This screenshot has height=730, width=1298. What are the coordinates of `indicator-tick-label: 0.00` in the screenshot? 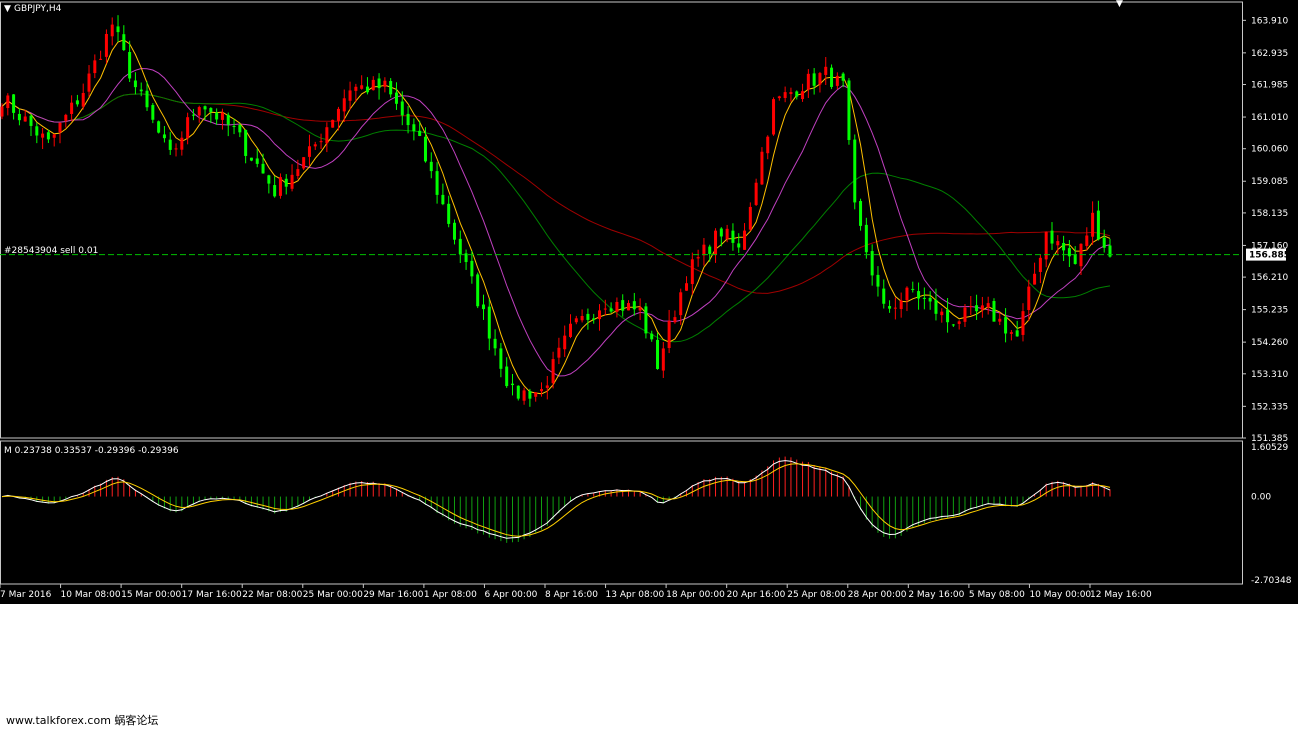 It's located at (1261, 498).